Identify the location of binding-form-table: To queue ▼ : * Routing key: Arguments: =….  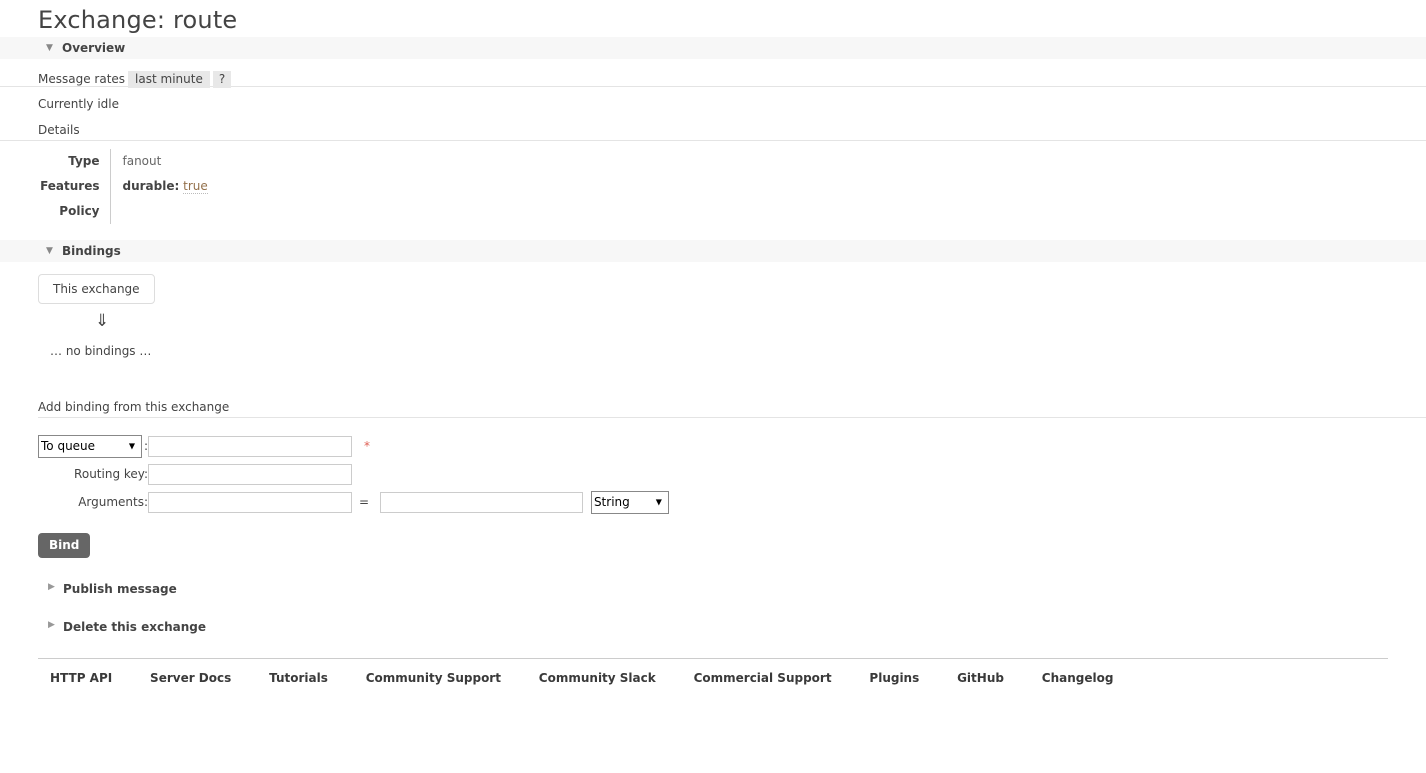
(353, 474).